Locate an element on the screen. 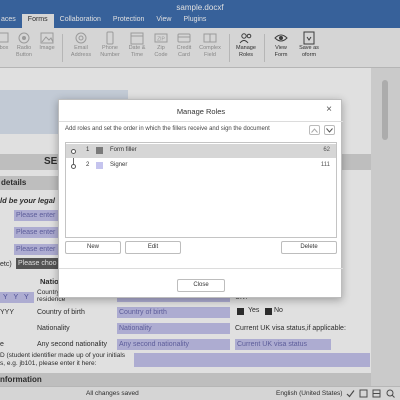  move-down-button is located at coordinates (329, 130).